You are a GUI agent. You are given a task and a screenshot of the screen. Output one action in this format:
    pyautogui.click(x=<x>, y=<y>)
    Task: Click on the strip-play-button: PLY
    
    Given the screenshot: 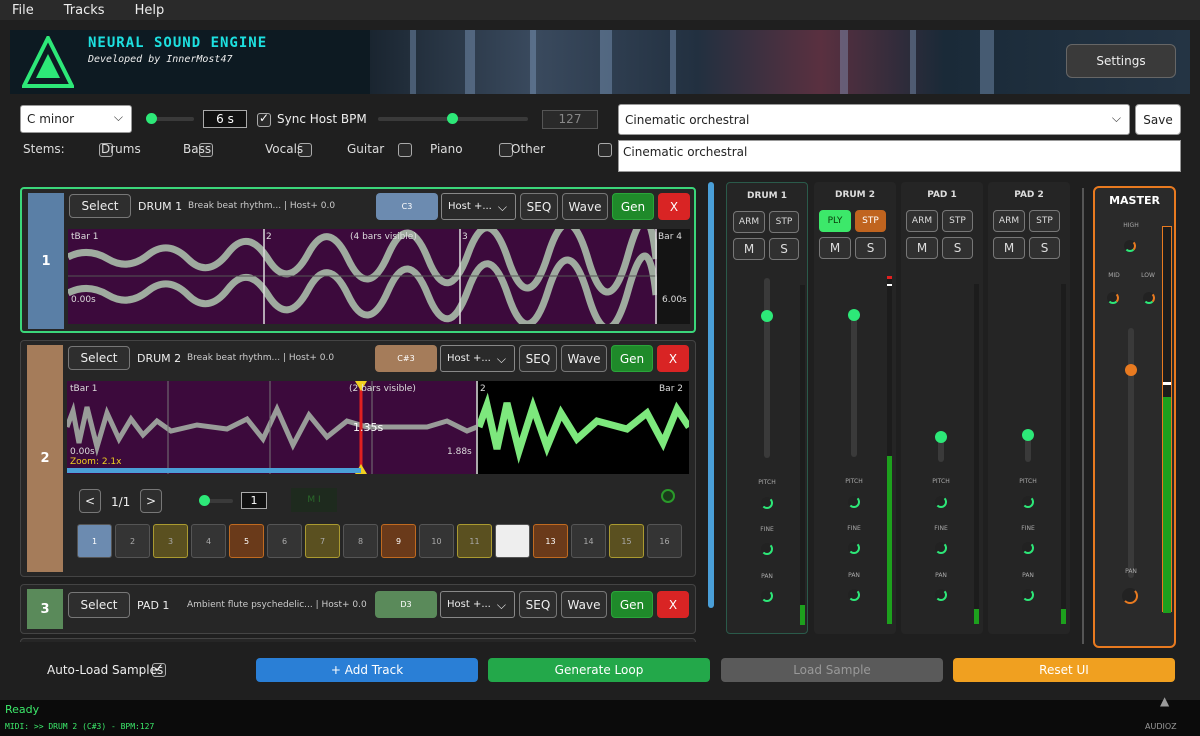 What is the action you would take?
    pyautogui.click(x=835, y=221)
    